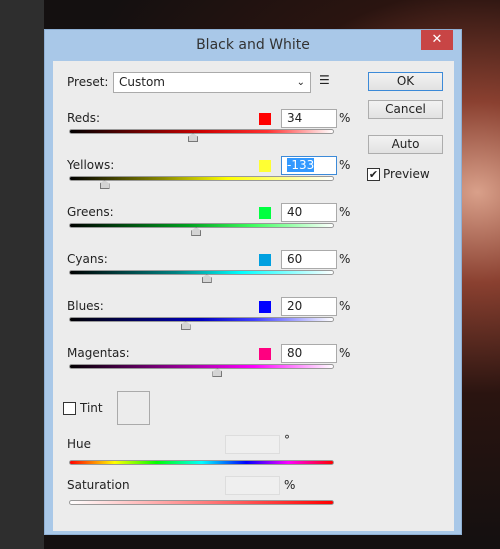 The image size is (500, 549). What do you see at coordinates (142, 82) in the screenshot?
I see `preset-value: Custom` at bounding box center [142, 82].